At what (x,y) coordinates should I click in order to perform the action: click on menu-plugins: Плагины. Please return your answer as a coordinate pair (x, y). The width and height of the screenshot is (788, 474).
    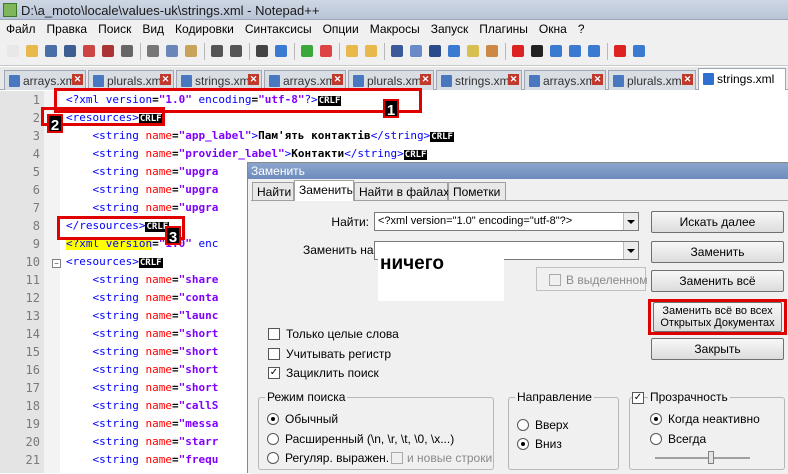
    Looking at the image, I should click on (503, 28).